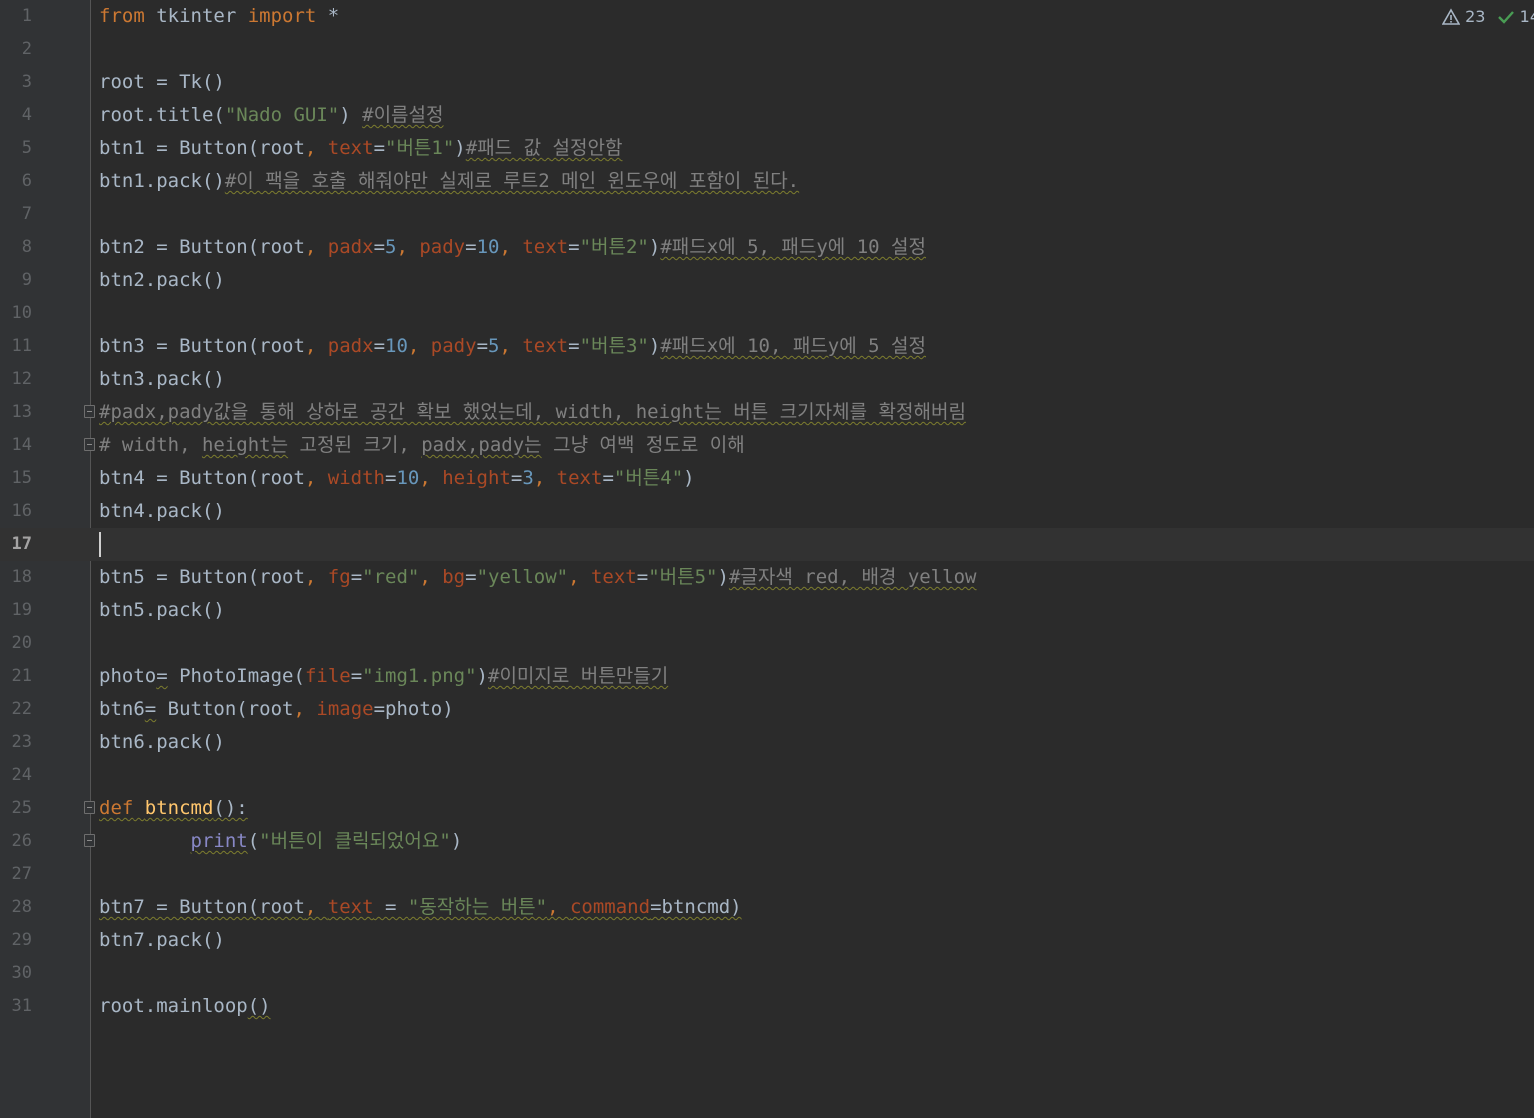 This screenshot has height=1118, width=1534. Describe the element at coordinates (767, 973) in the screenshot. I see `code-line: 30` at that location.